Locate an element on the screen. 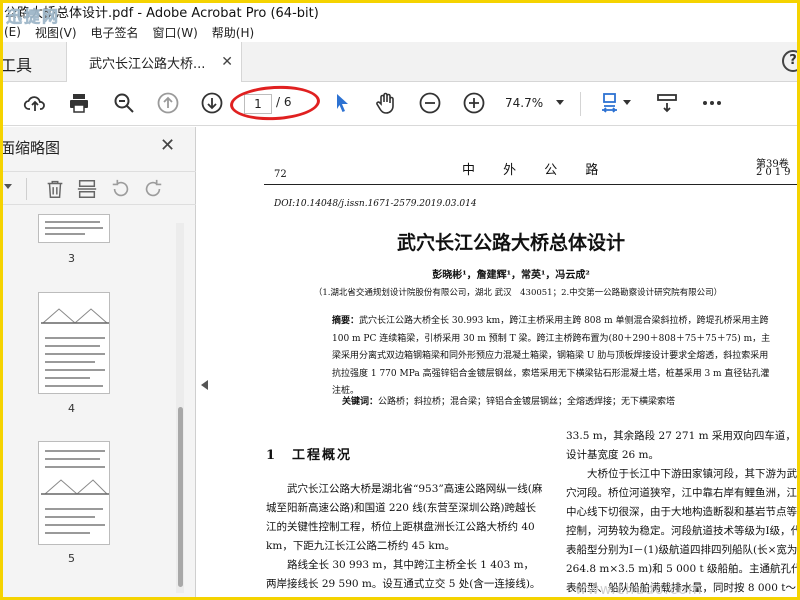 The height and width of the screenshot is (600, 800). paper-authors: 彭晓彬¹，詹建辉¹，常英¹，冯云成² is located at coordinates (511, 275).